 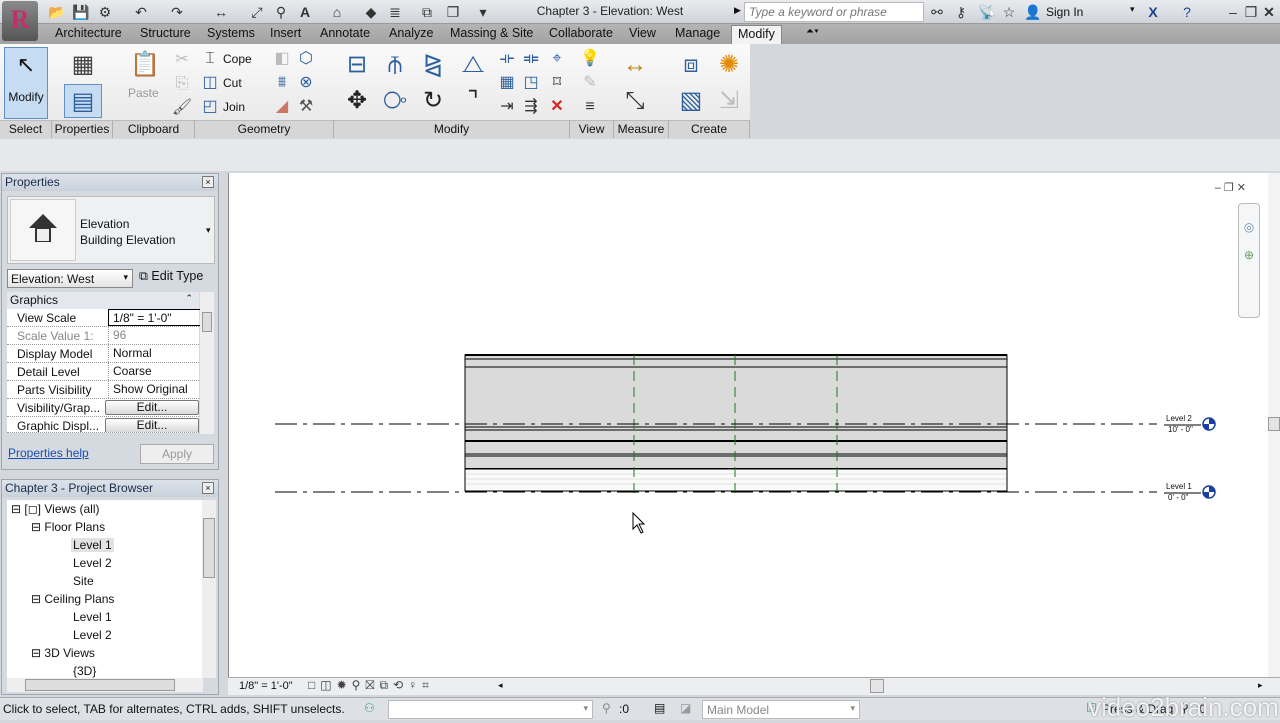 What do you see at coordinates (507, 59) in the screenshot?
I see `split-element-icon: ⟛` at bounding box center [507, 59].